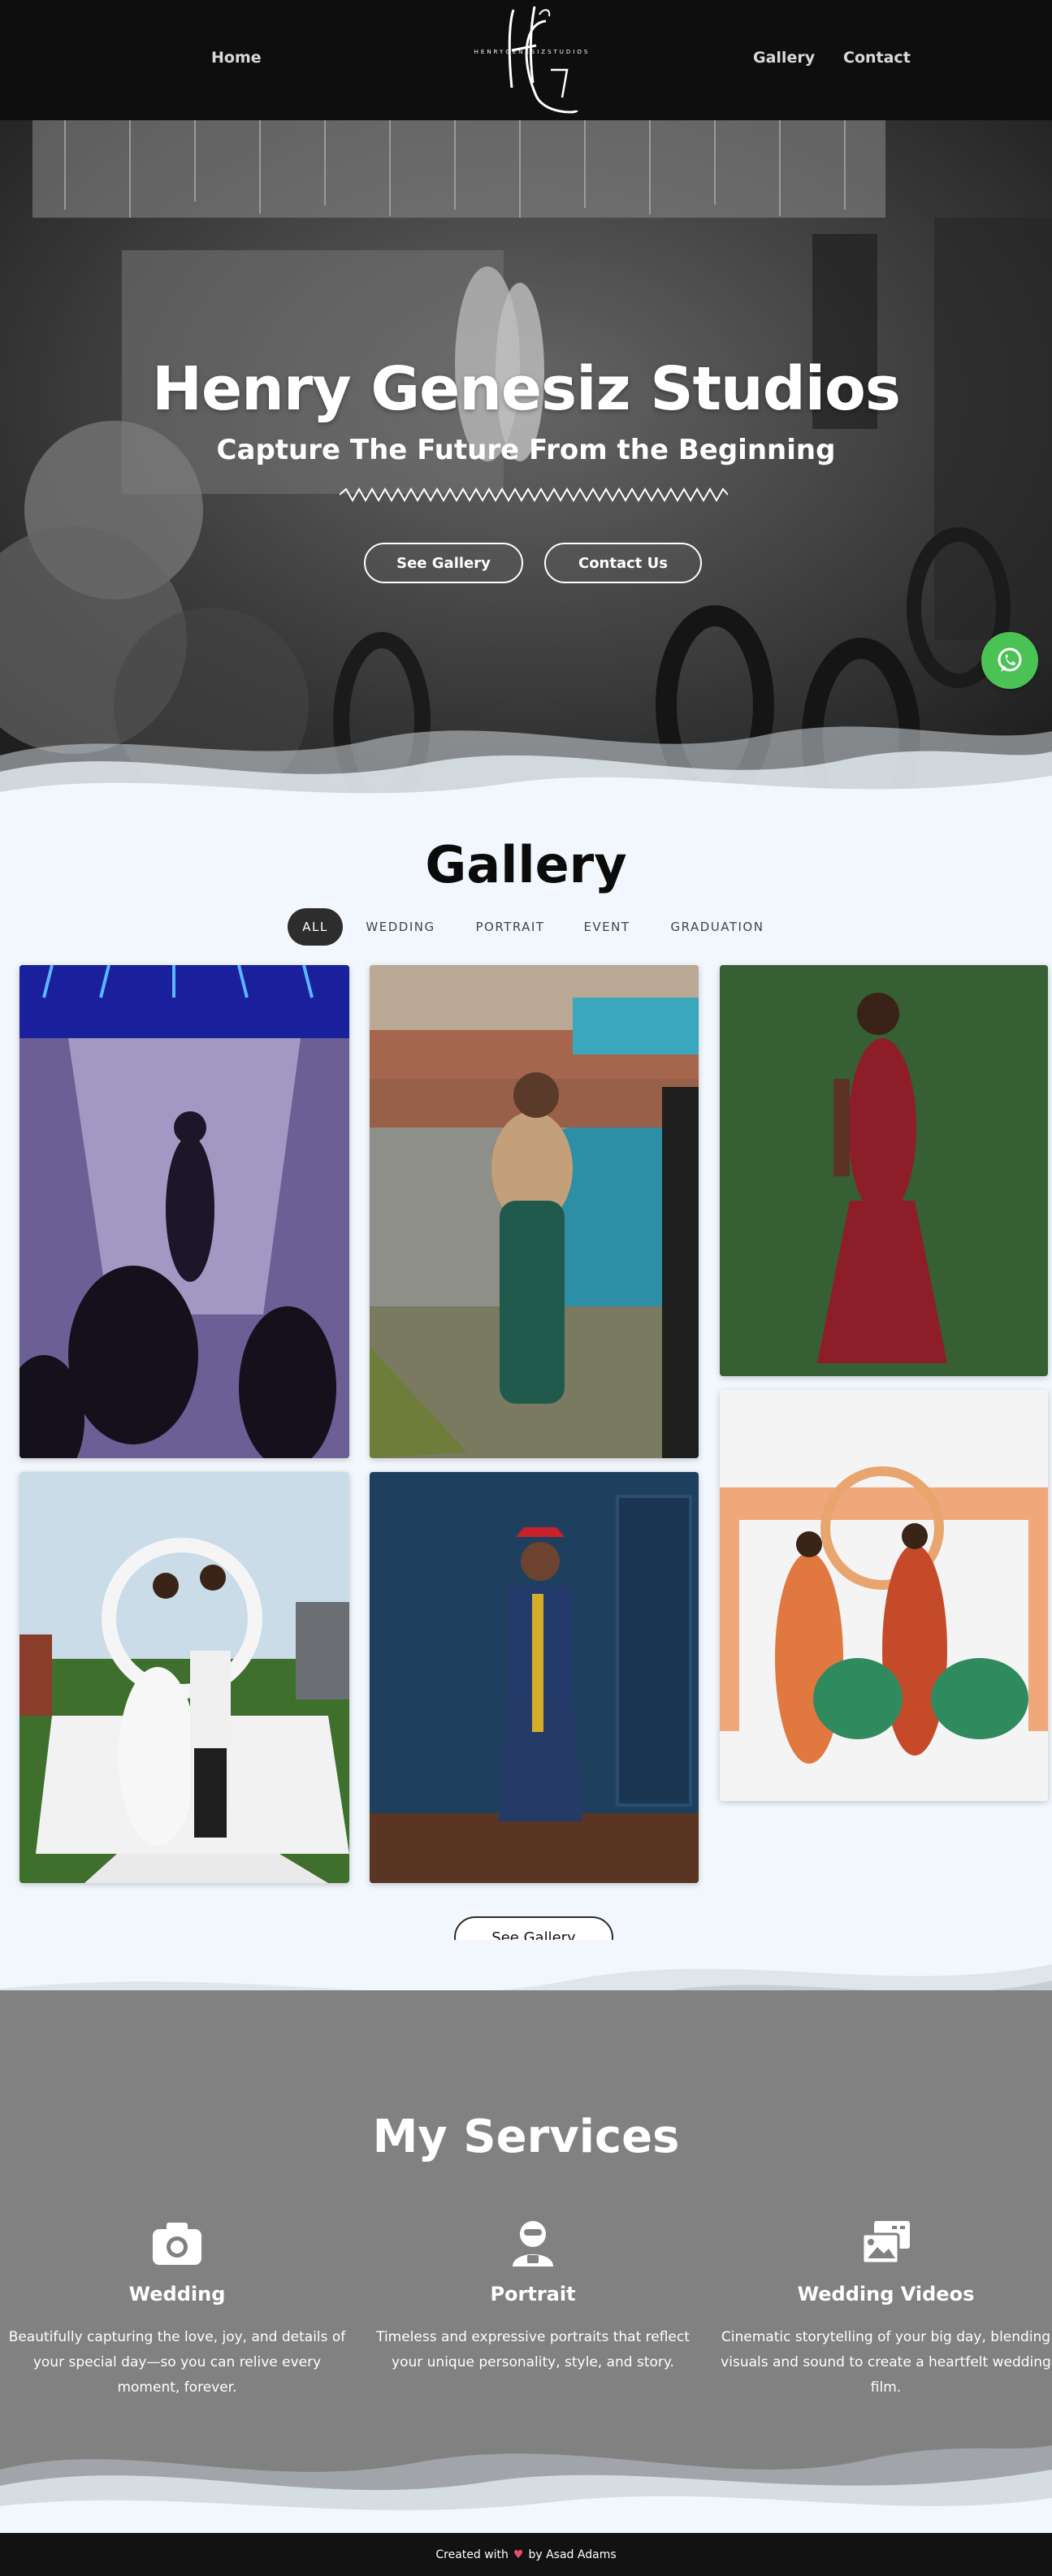  Describe the element at coordinates (472, 2555) in the screenshot. I see `footer-prefix: Created with` at that location.